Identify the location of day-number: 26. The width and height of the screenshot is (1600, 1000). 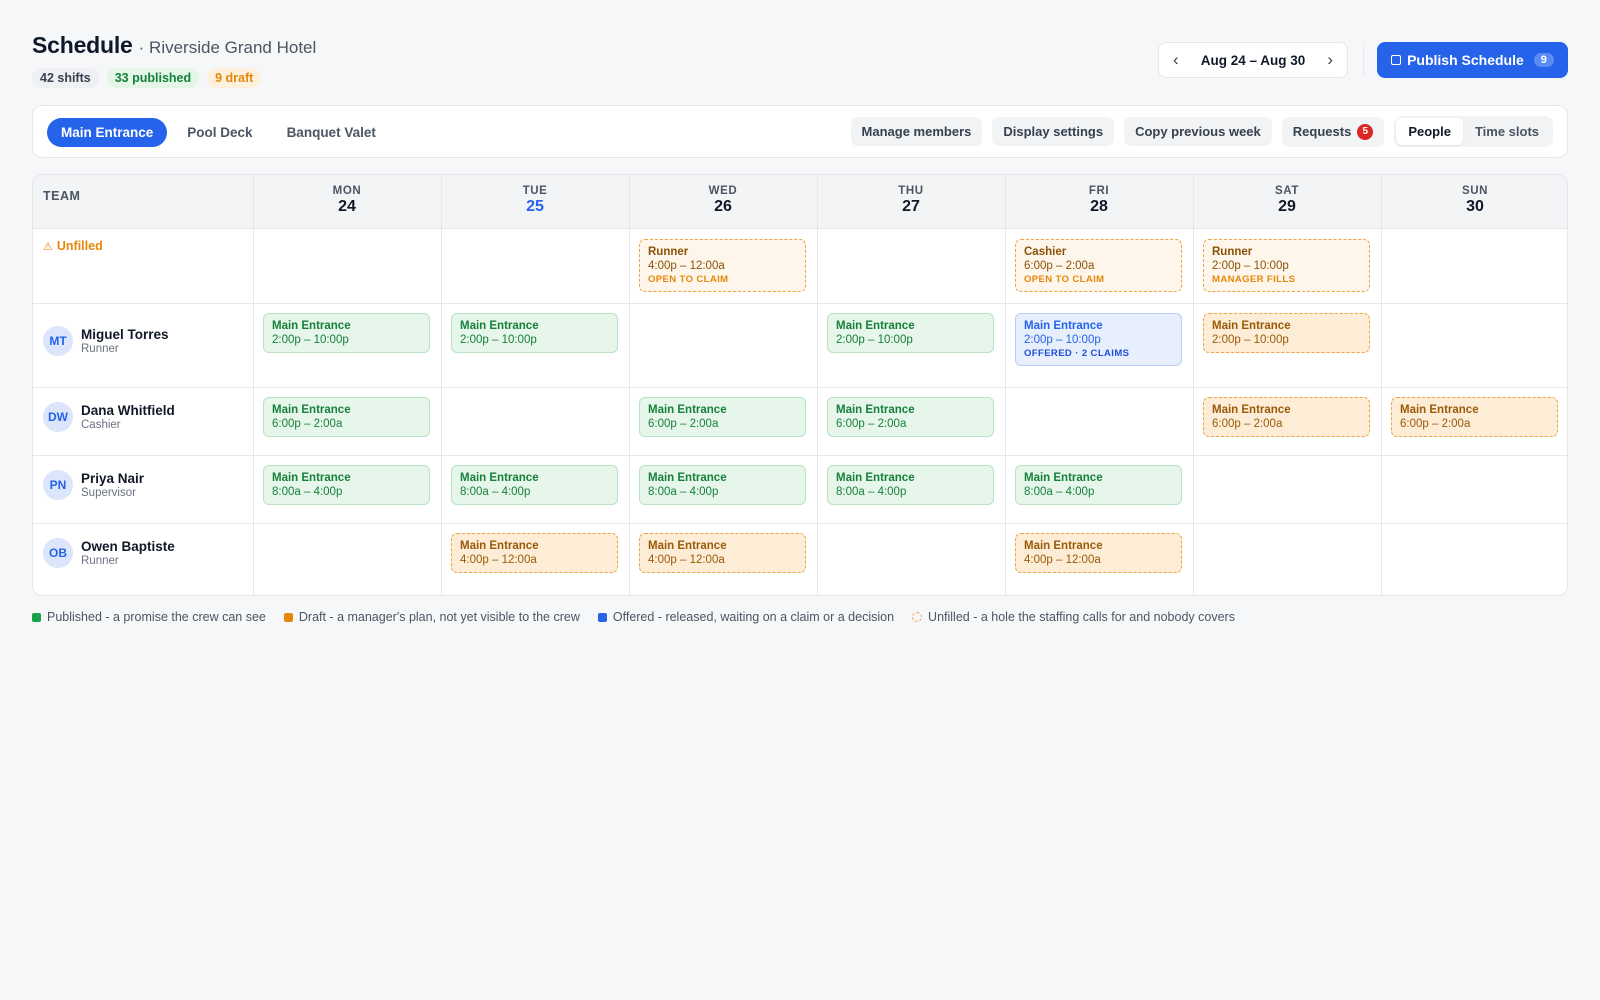
(723, 206).